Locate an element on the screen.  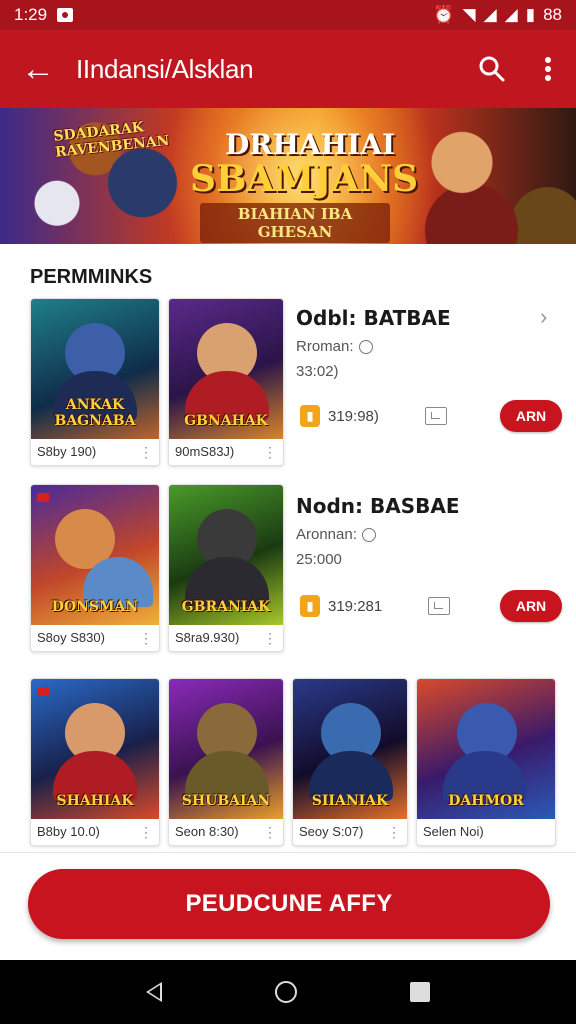
cover-title: DAHMOR is located at coordinates (486, 801).